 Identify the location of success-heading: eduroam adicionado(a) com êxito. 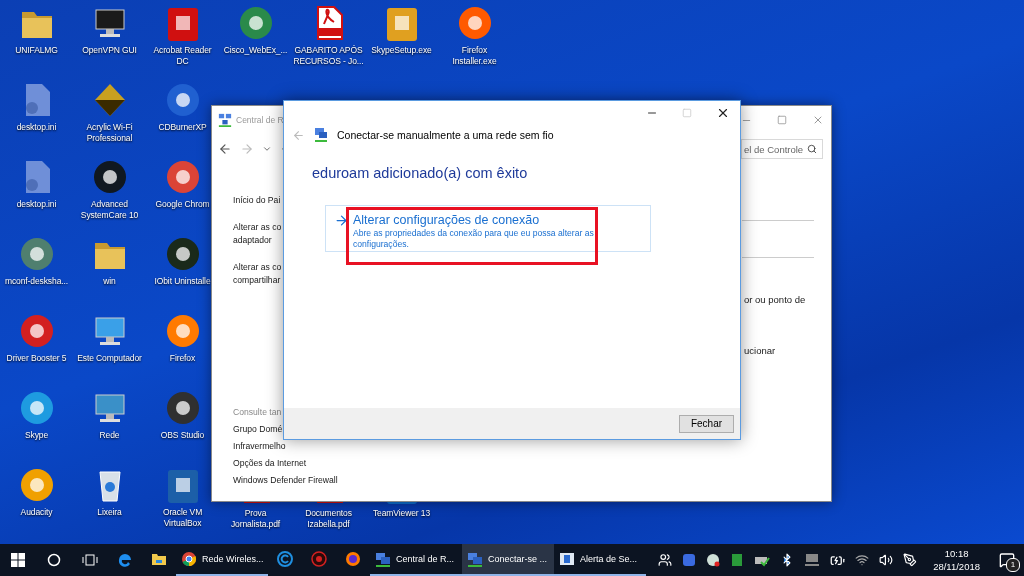
(420, 173).